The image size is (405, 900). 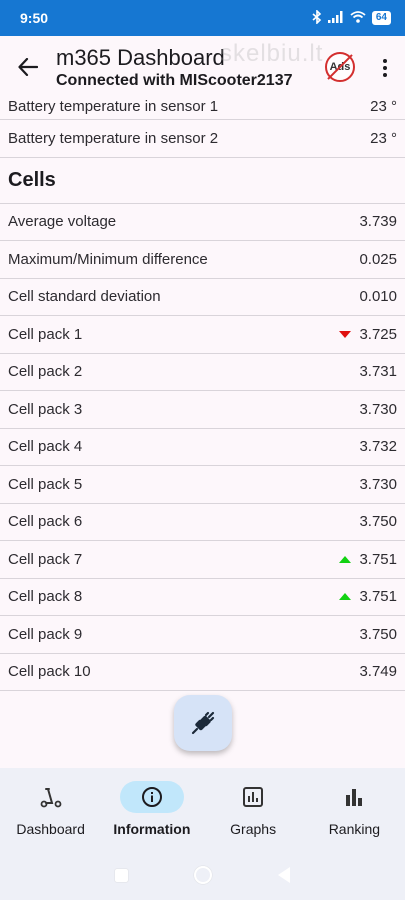 I want to click on cell-row: Cell pack 1 3.725, so click(x=202, y=335).